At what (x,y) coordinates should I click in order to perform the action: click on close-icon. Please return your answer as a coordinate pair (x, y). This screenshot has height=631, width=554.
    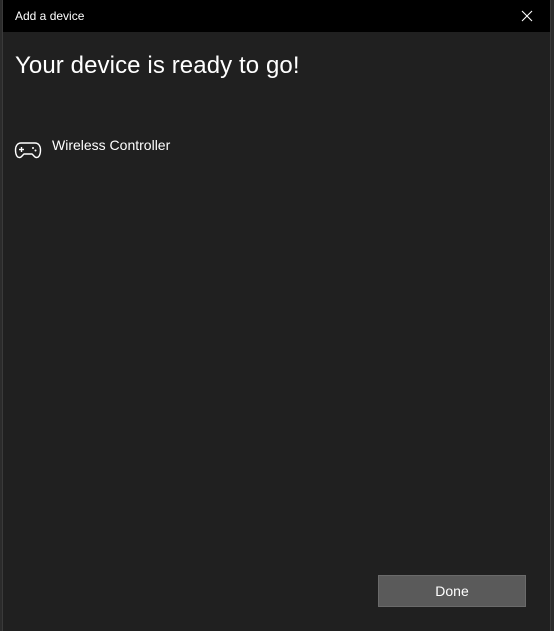
    Looking at the image, I should click on (527, 16).